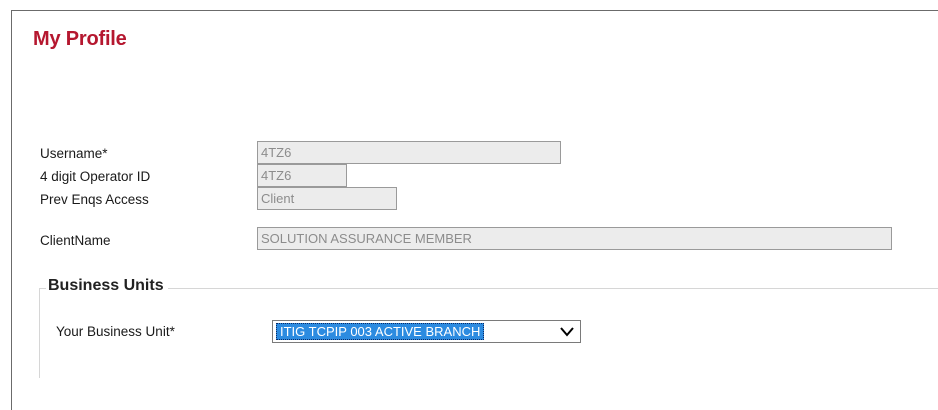  What do you see at coordinates (380, 331) in the screenshot?
I see `business-unit-selected-value: ITIG TCPIP 003 ACTIVE BRANCH` at bounding box center [380, 331].